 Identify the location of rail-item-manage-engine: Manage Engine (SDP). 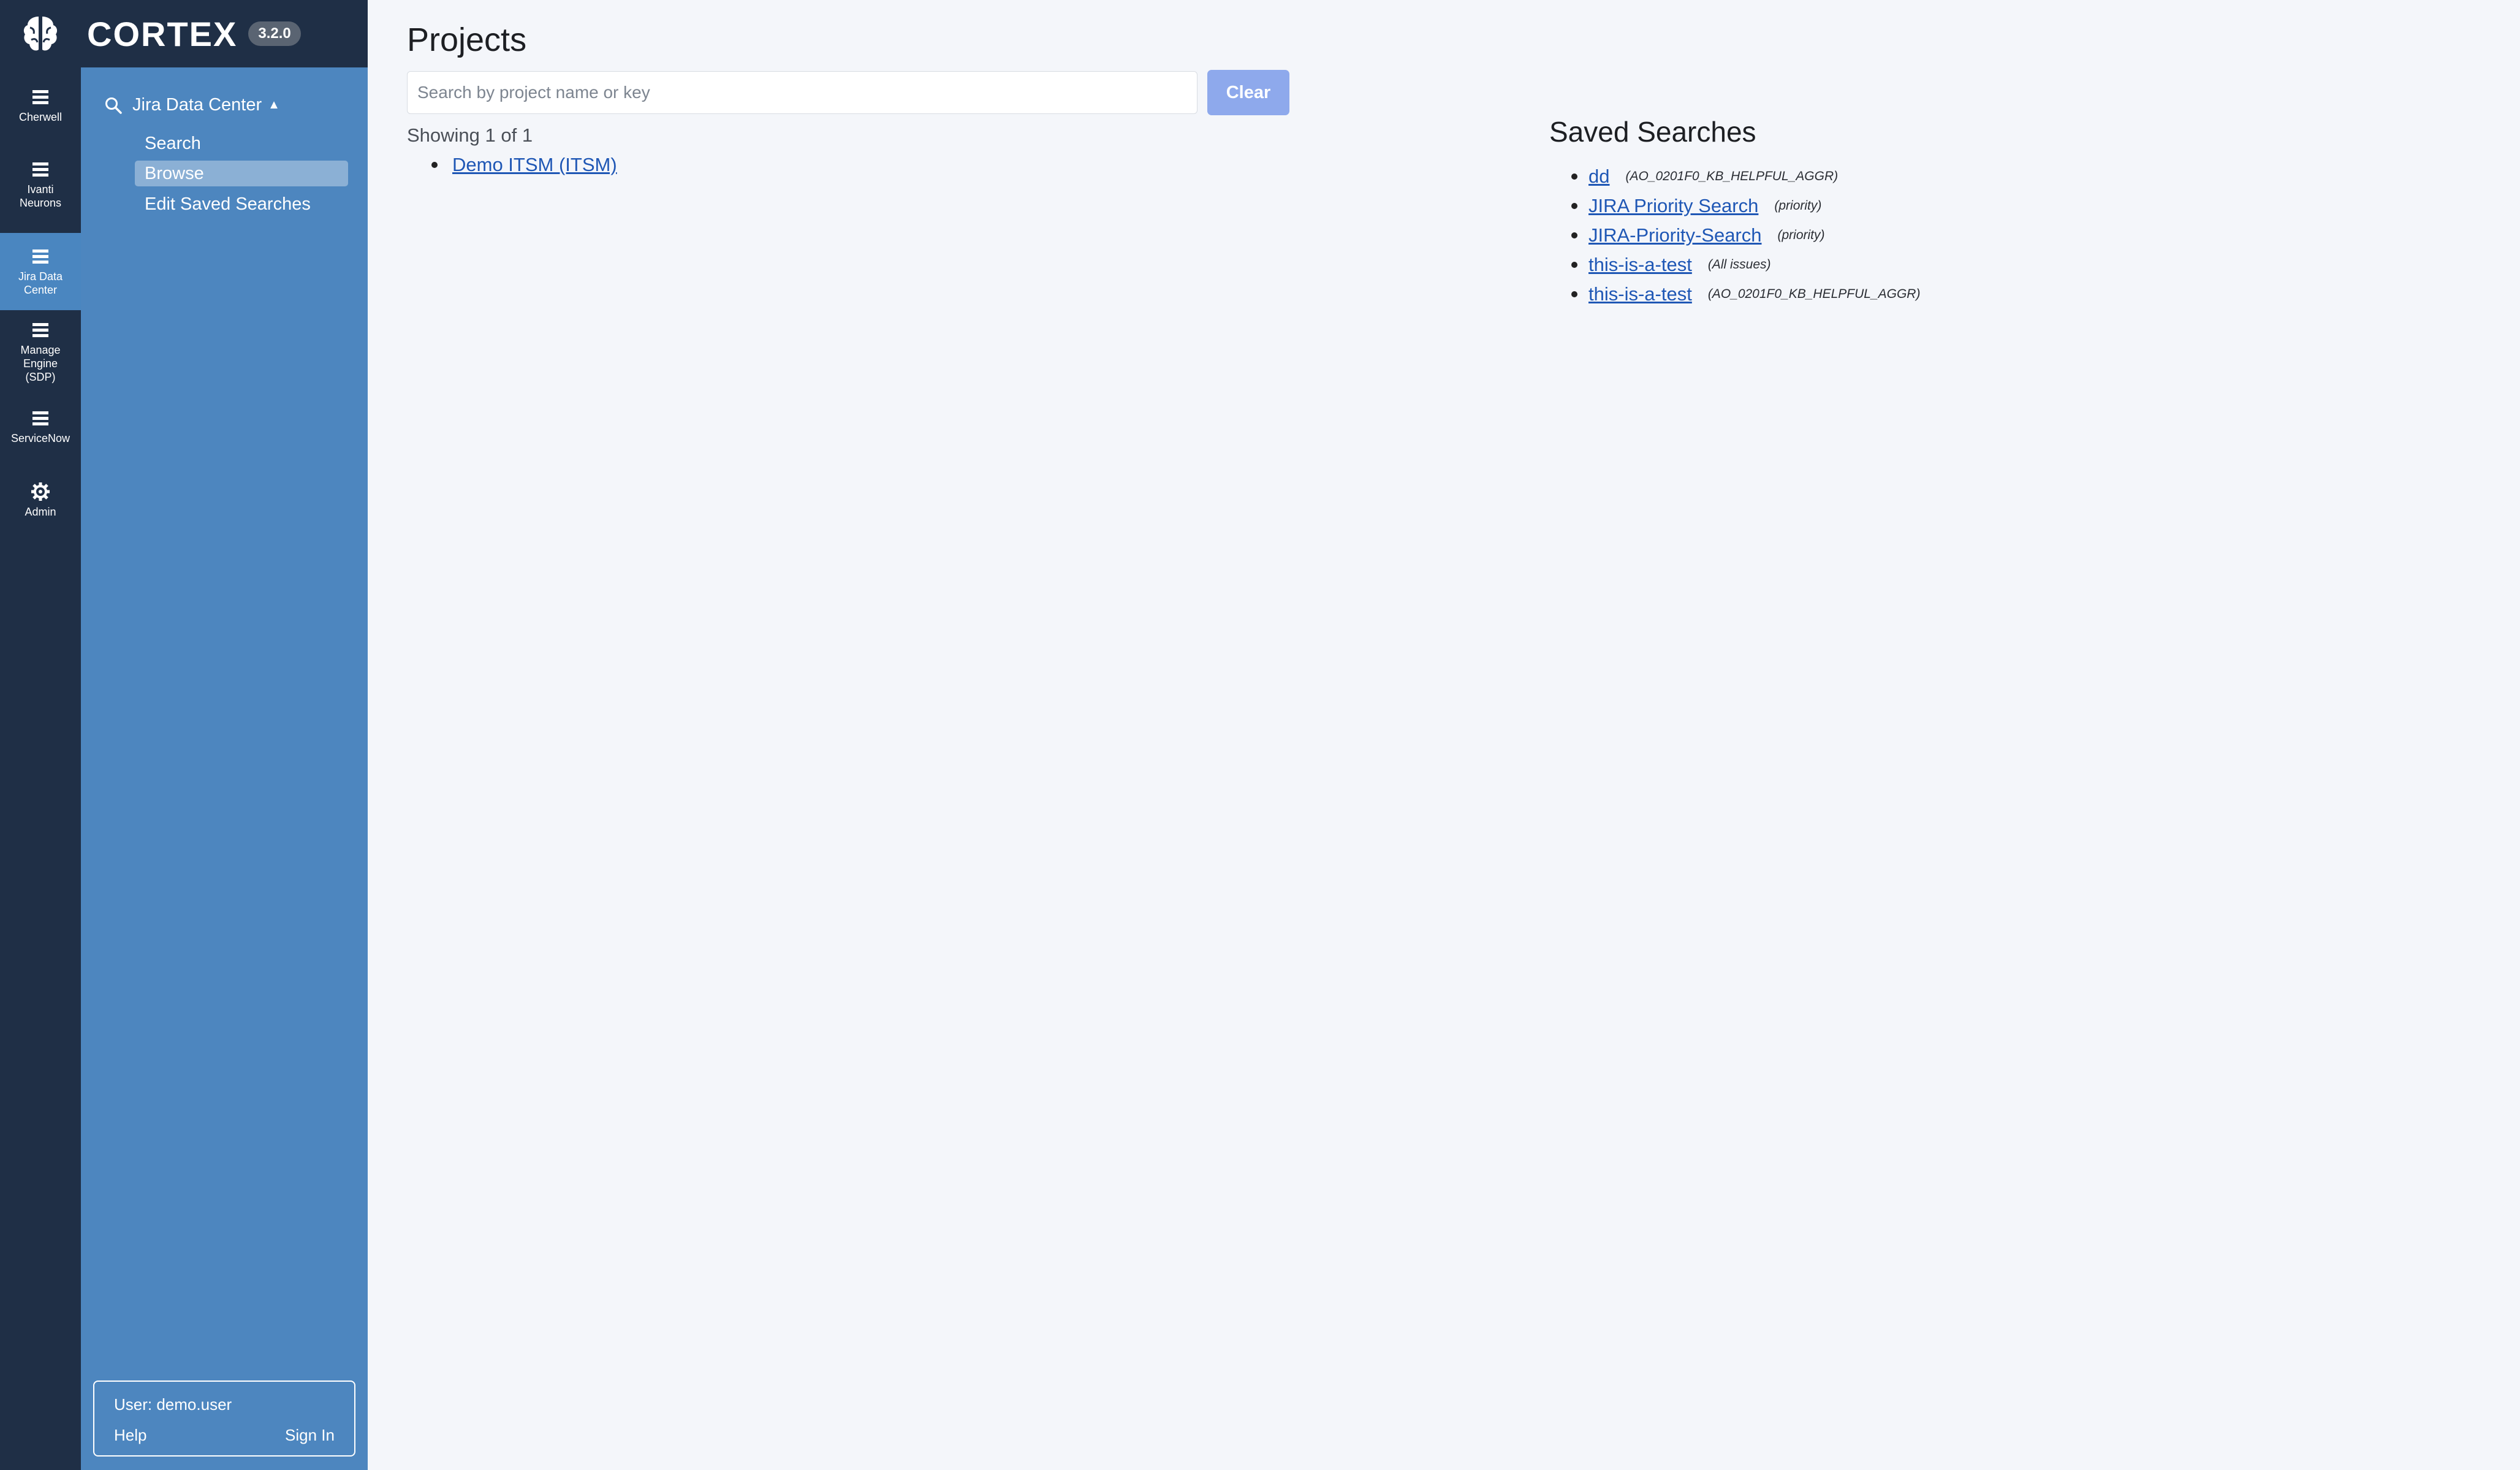
(41, 352).